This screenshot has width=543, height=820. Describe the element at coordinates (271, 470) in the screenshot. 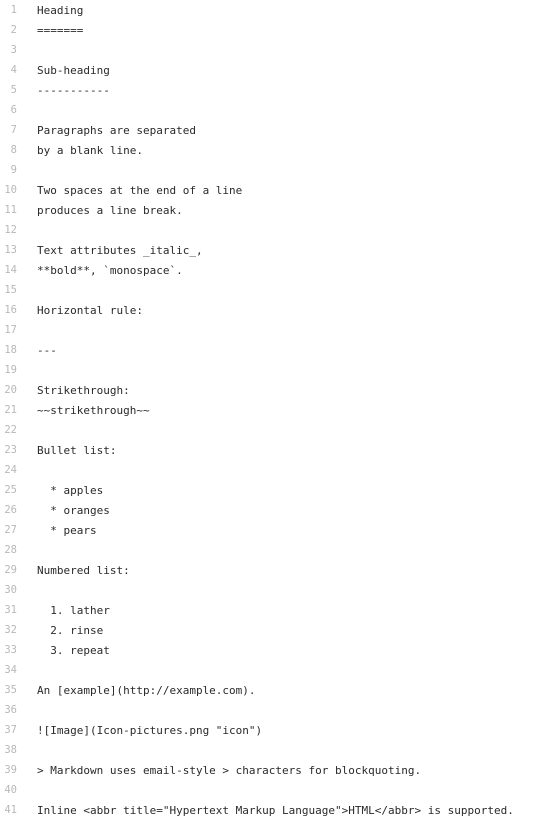

I see `editor-line: 24` at that location.